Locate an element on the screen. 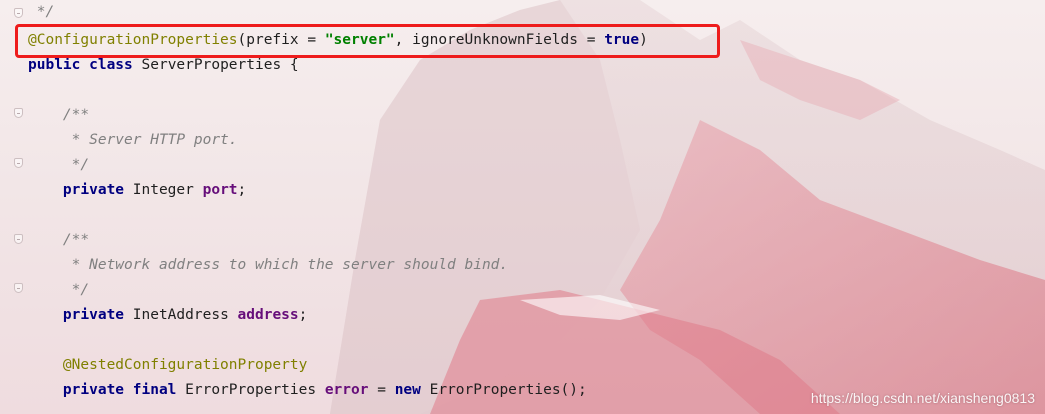 The image size is (1045, 414). code-token: ErrorProperties is located at coordinates (255, 390).